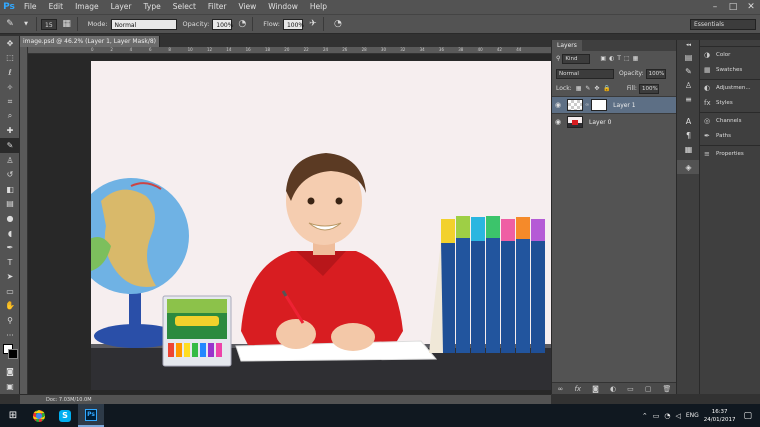 Image resolution: width=760 pixels, height=427 pixels. Describe the element at coordinates (730, 135) in the screenshot. I see `panel-paths: ✒ Paths` at that location.